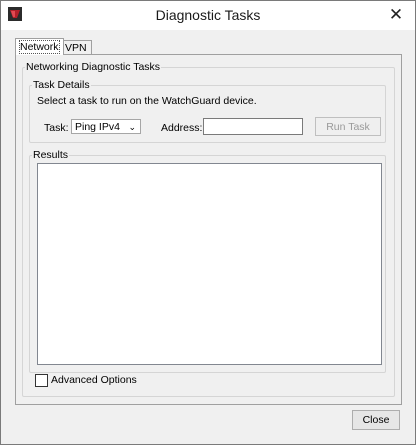  Describe the element at coordinates (93, 67) in the screenshot. I see `networking-diagnostic-tasks-title: Networking Diagnostic Tasks` at that location.